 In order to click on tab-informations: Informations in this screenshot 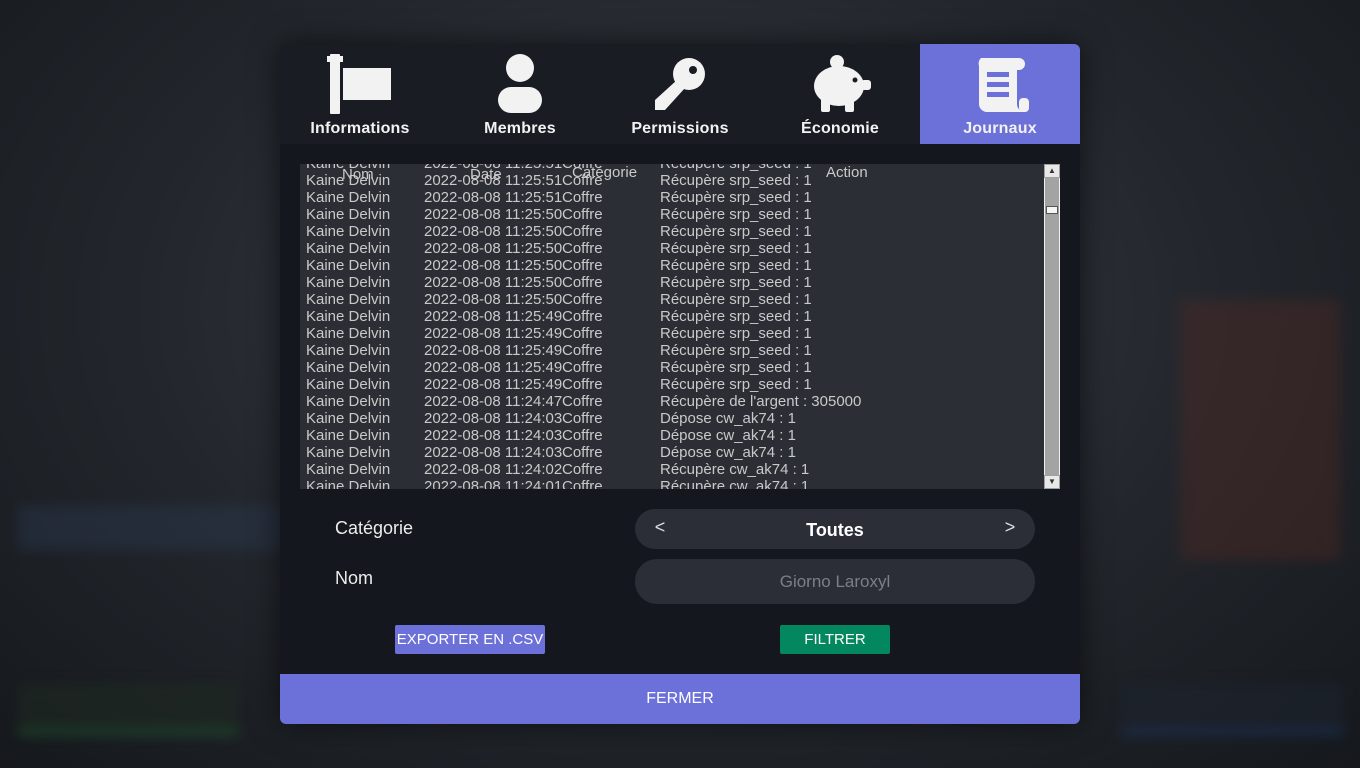, I will do `click(360, 94)`.